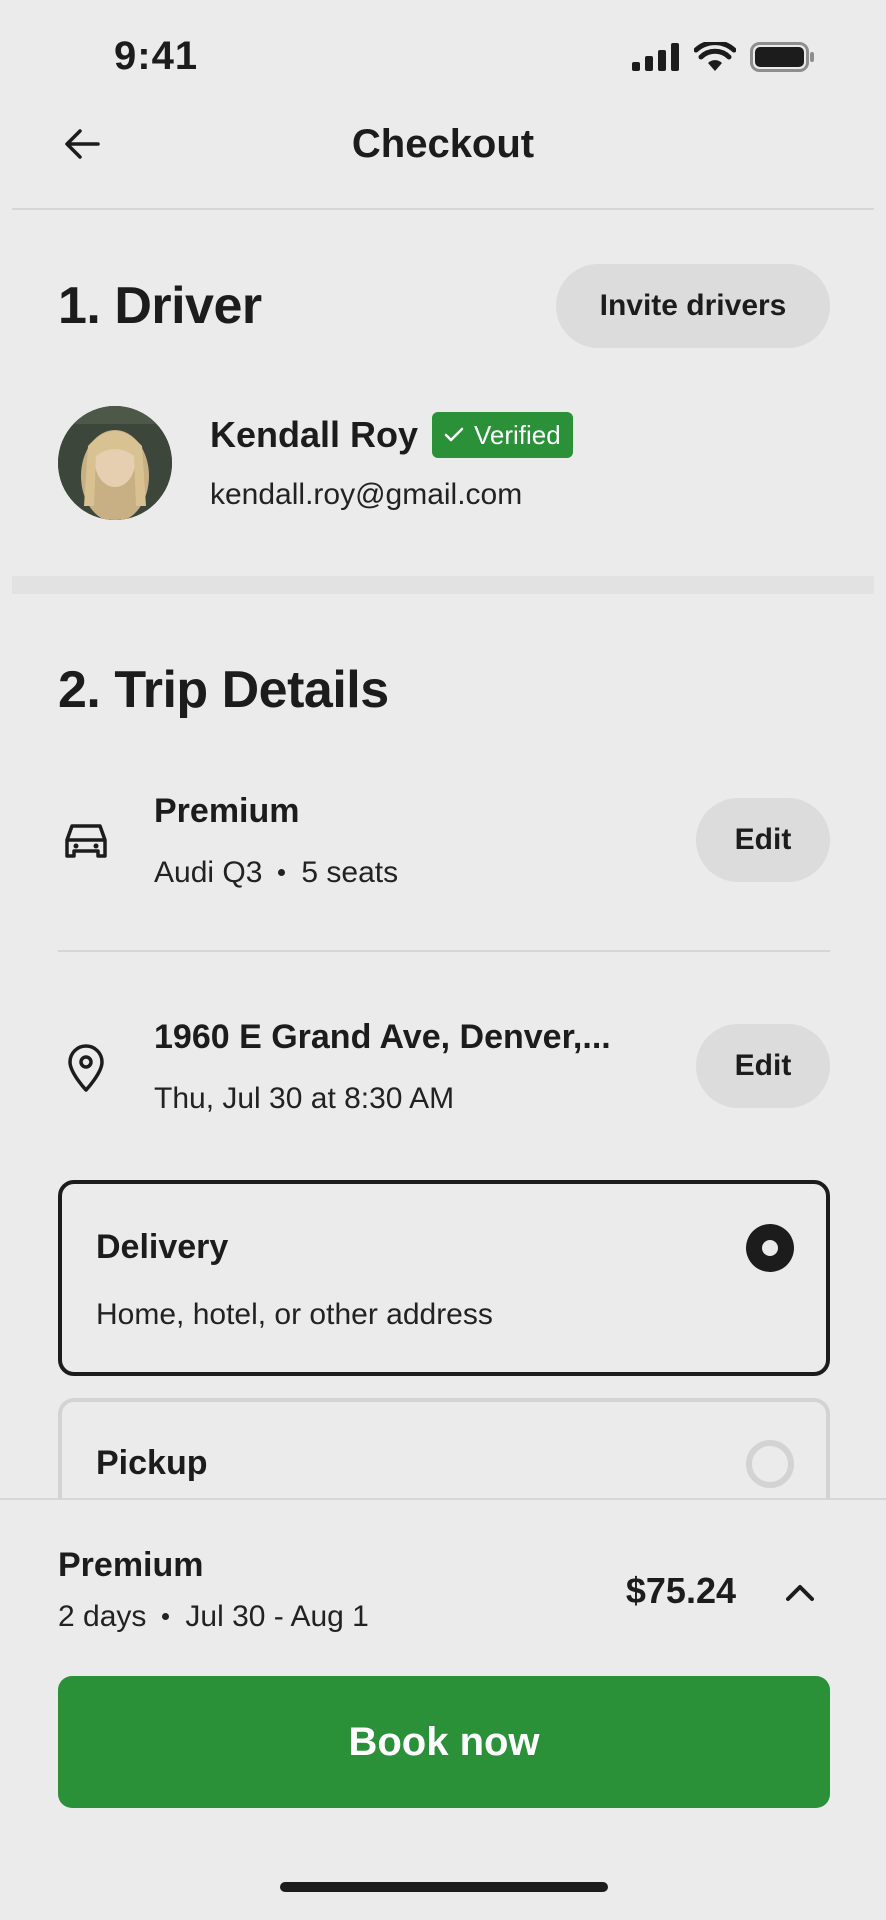 The height and width of the screenshot is (1920, 886). Describe the element at coordinates (152, 1463) in the screenshot. I see `option-title: Pickup` at that location.